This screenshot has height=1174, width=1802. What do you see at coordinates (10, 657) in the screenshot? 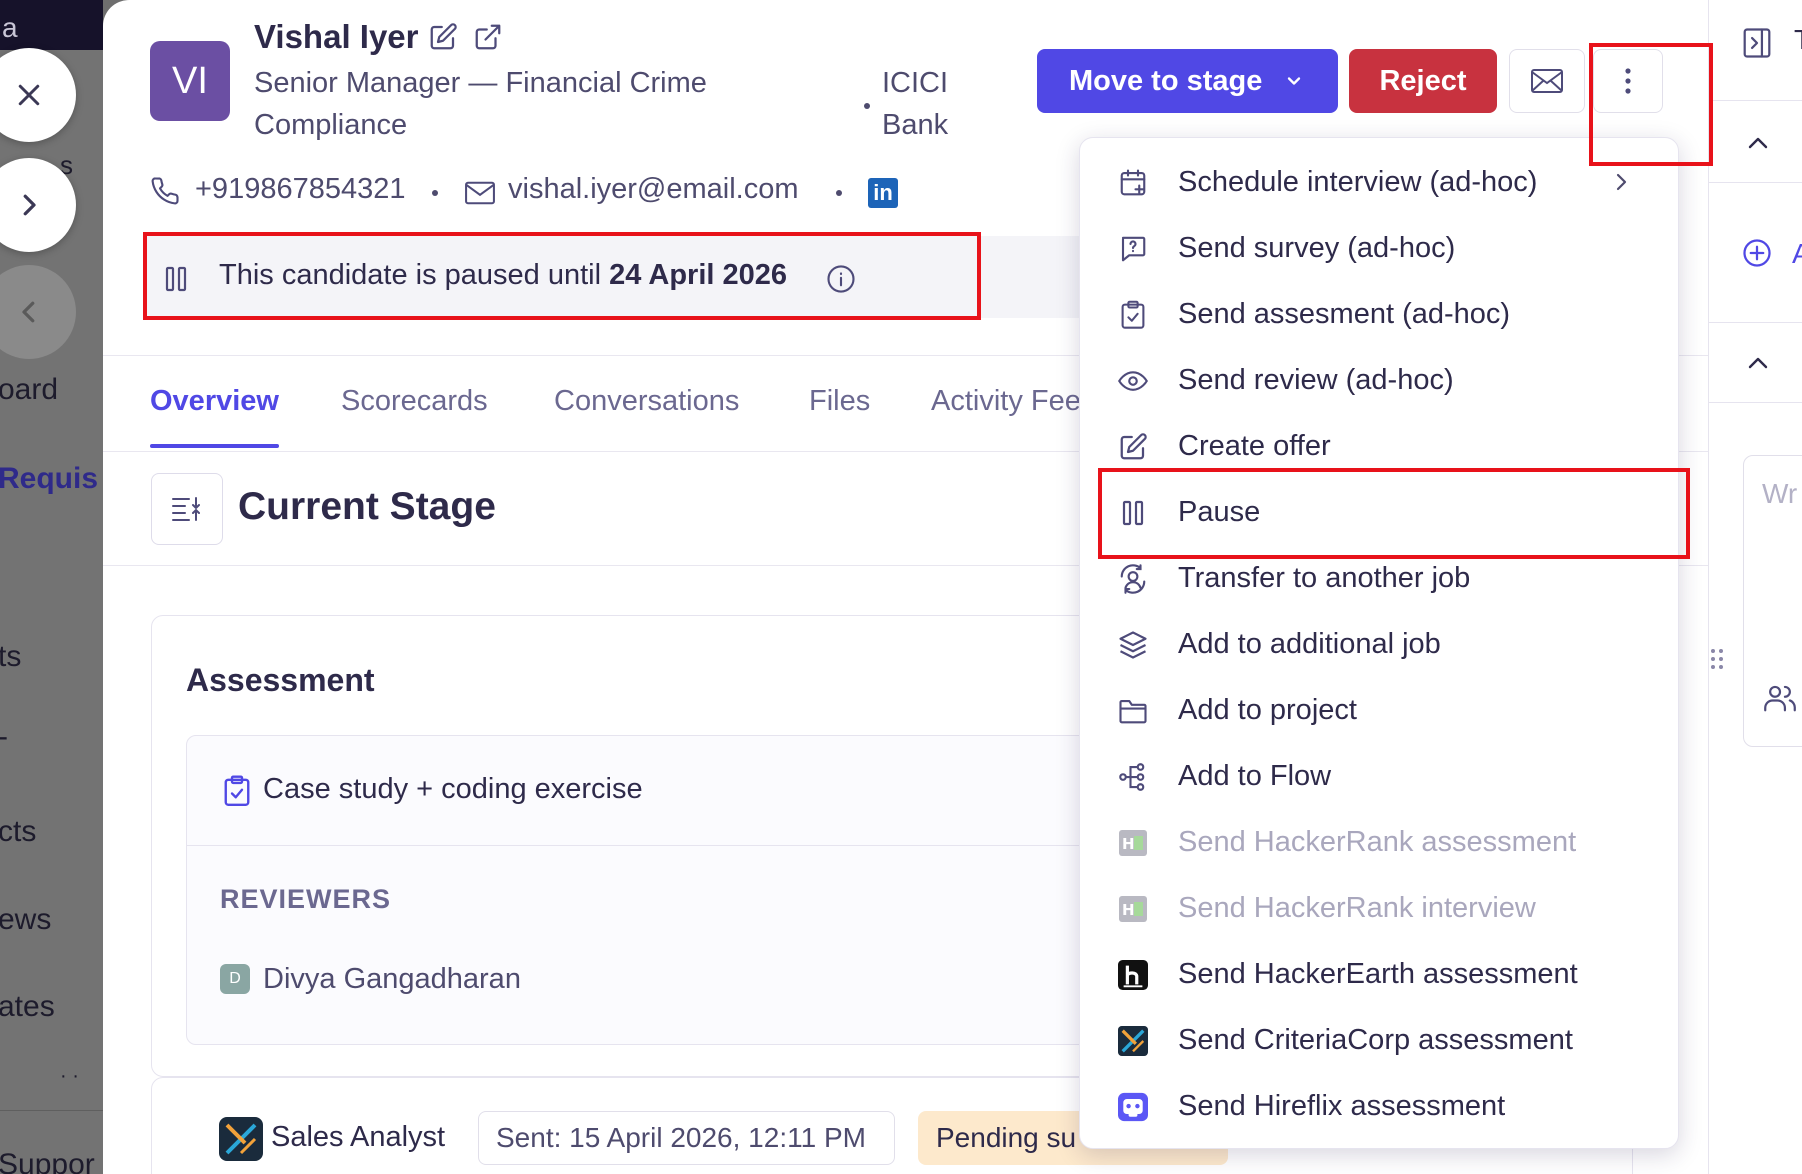
I see `sidebar-label: ts` at bounding box center [10, 657].